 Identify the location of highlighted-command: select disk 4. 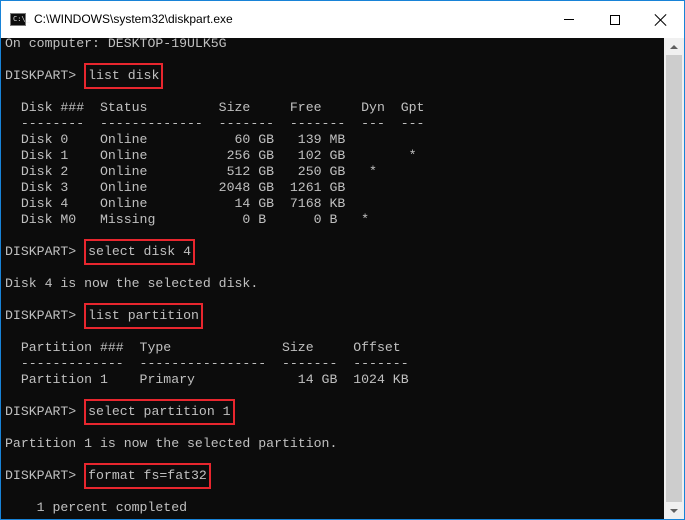
(140, 252).